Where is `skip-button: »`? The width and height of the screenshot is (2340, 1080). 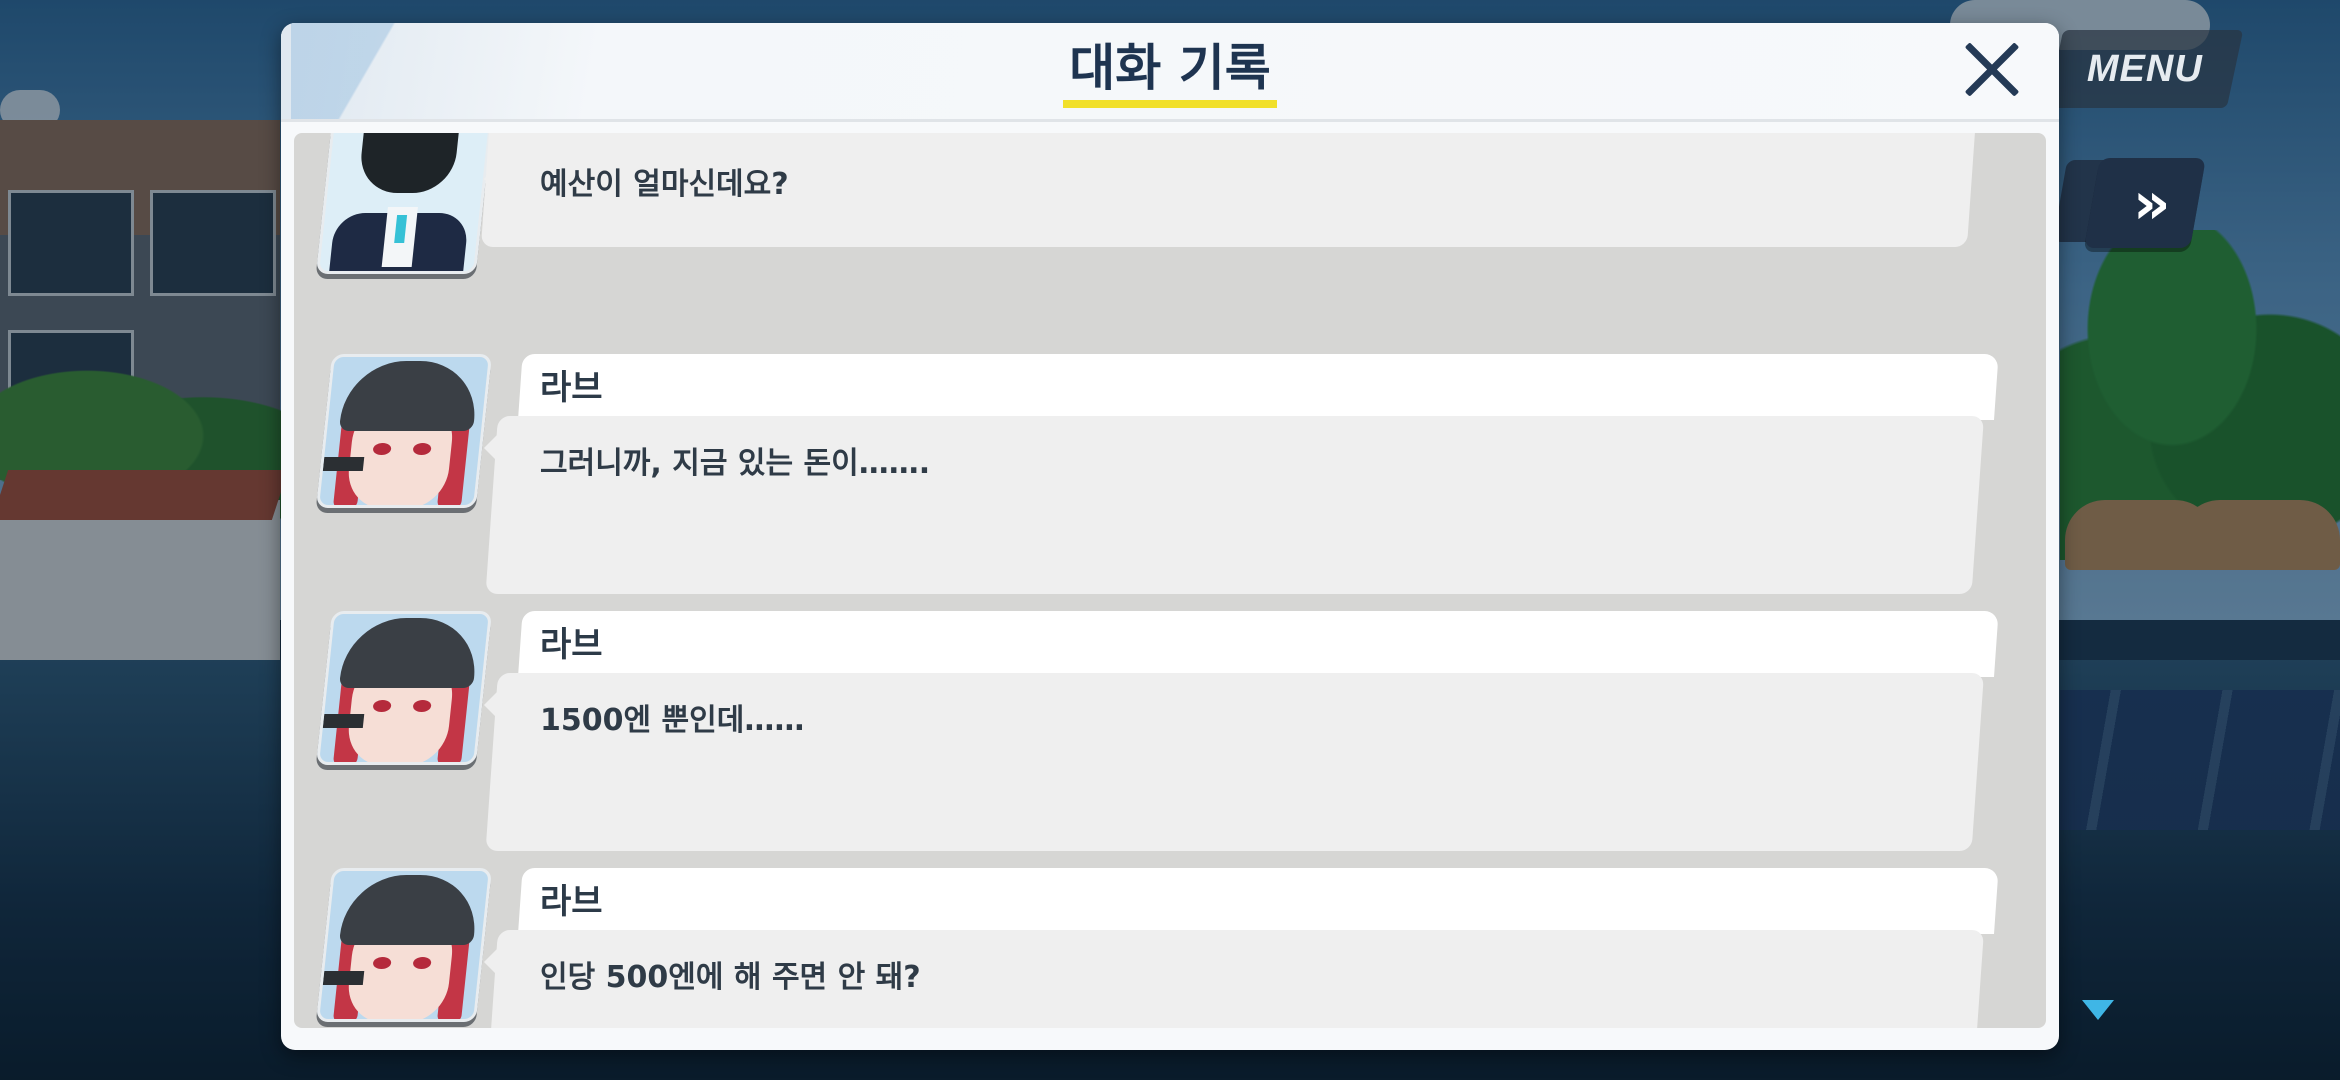 skip-button: » is located at coordinates (2145, 203).